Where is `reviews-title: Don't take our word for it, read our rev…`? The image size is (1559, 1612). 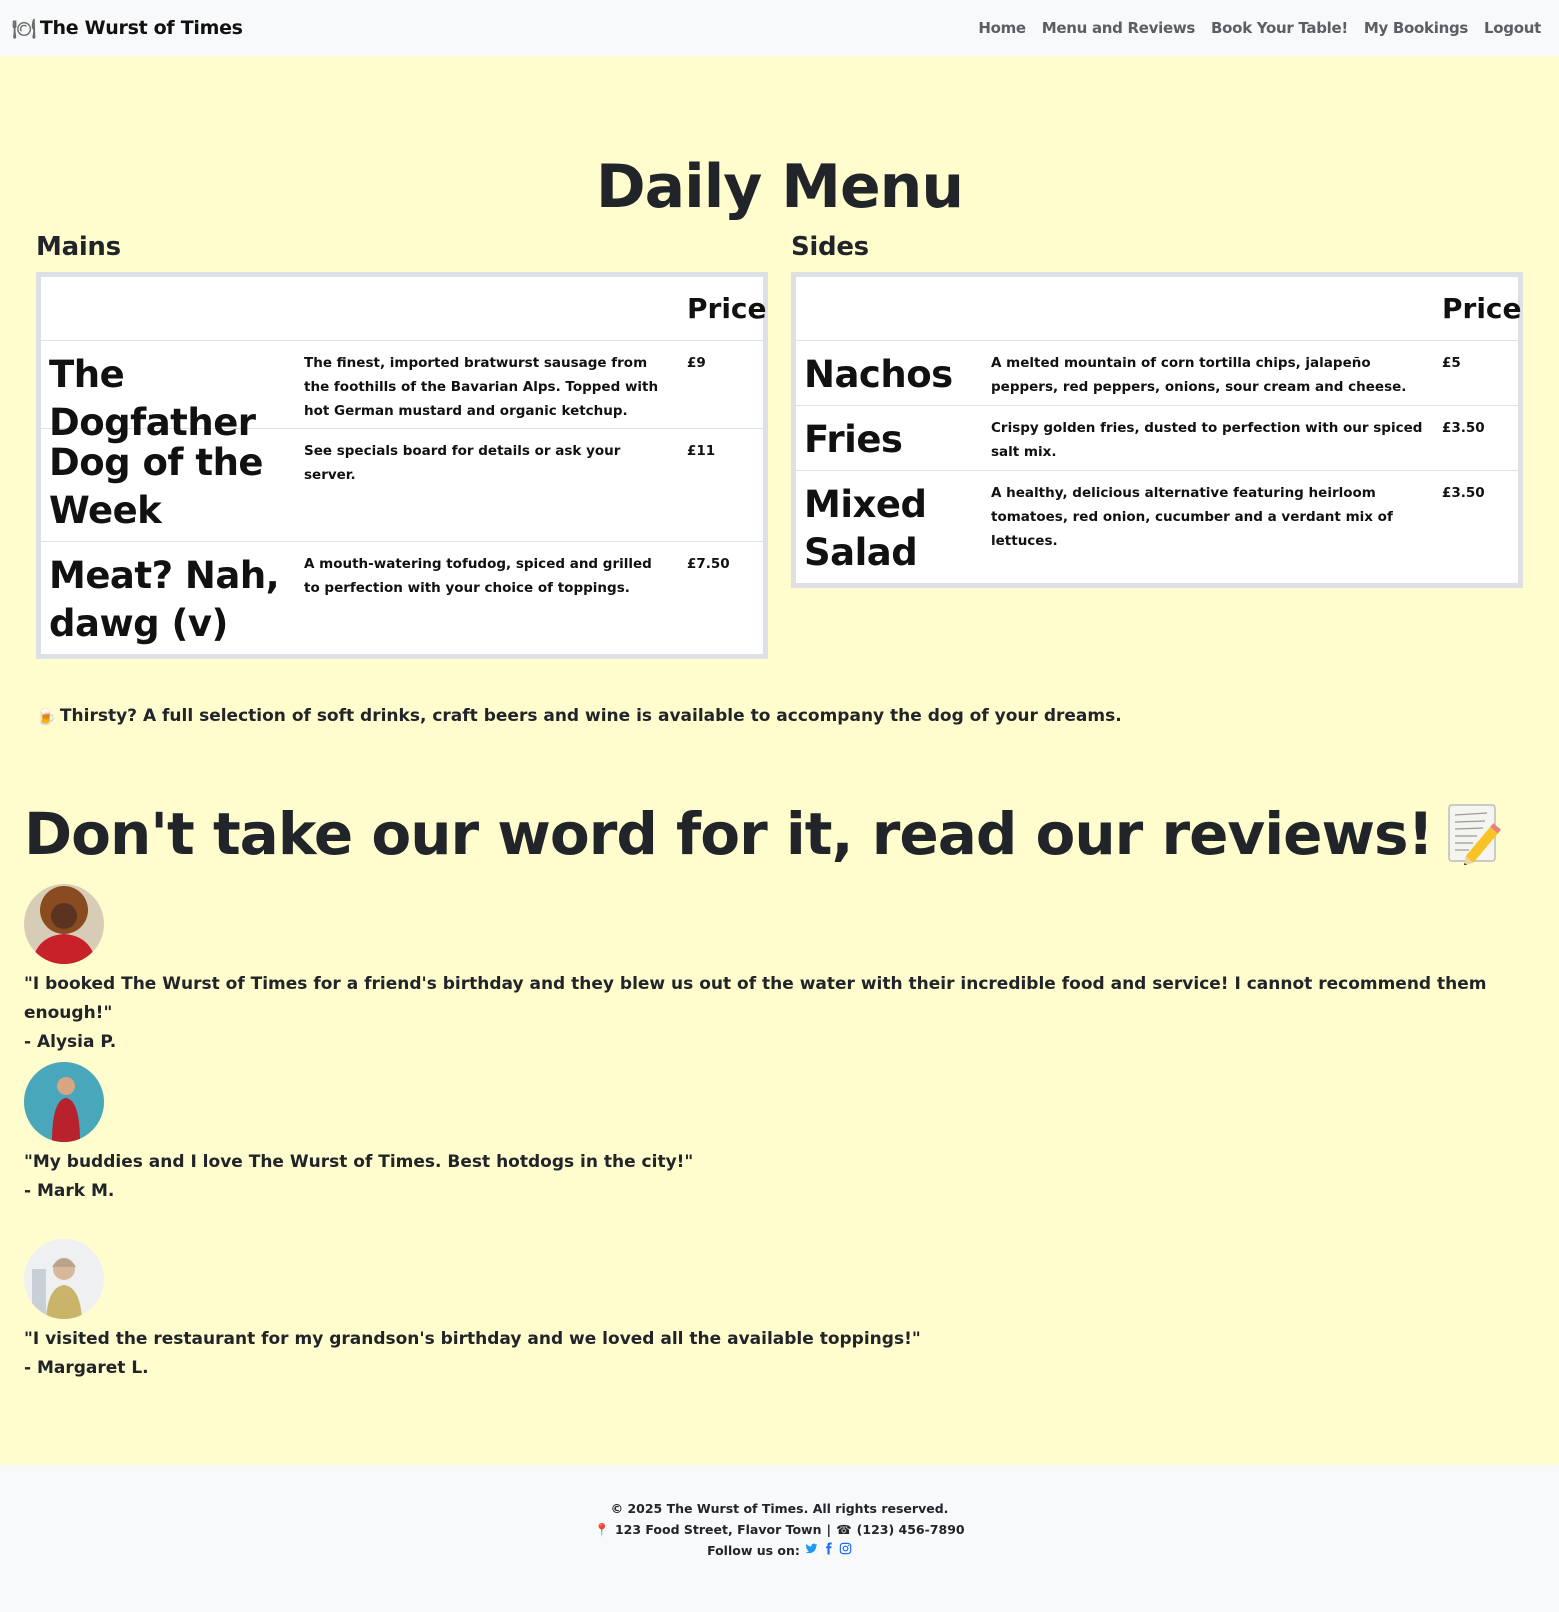
reviews-title: Don't take our word for it, read our rev… is located at coordinates (764, 834).